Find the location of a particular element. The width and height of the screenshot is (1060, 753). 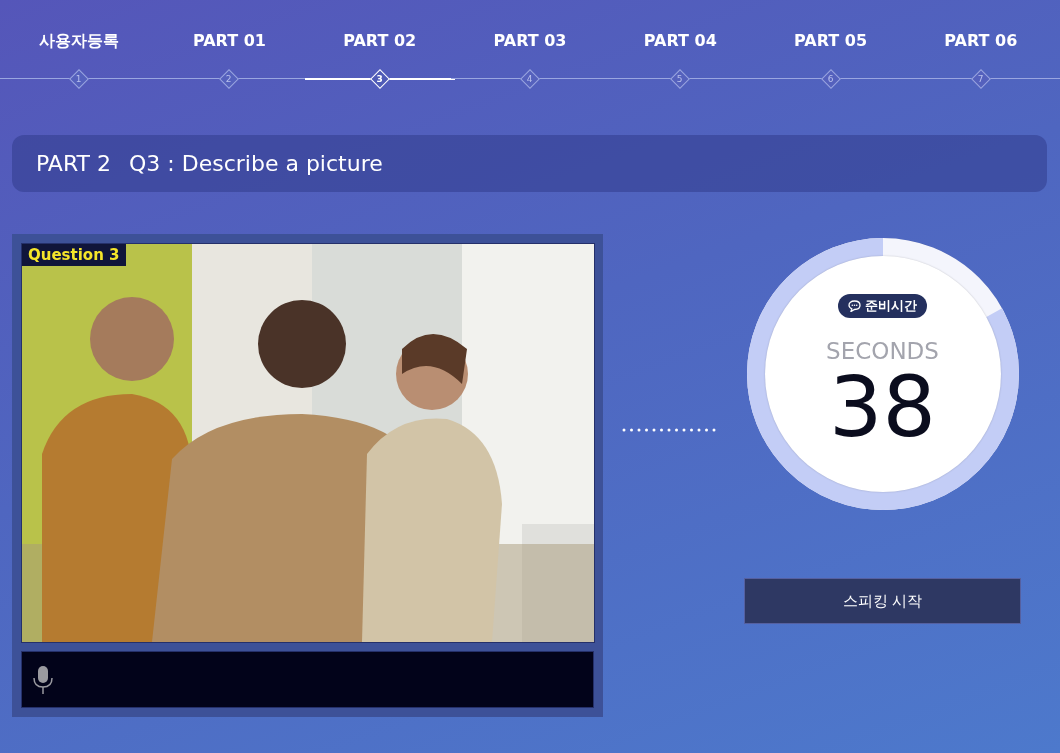

step-marker: 4 is located at coordinates (530, 79).